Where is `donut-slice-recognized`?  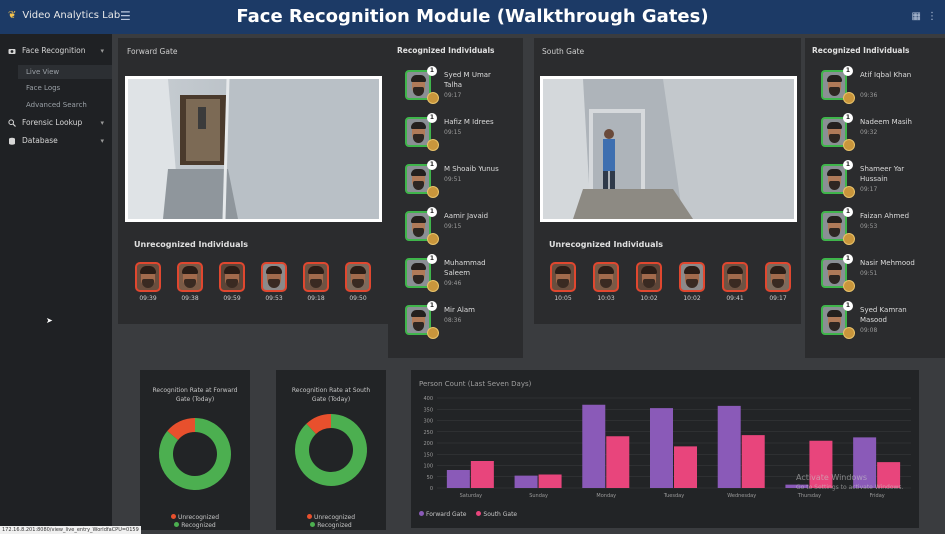
donut-slice-recognized is located at coordinates (331, 450).